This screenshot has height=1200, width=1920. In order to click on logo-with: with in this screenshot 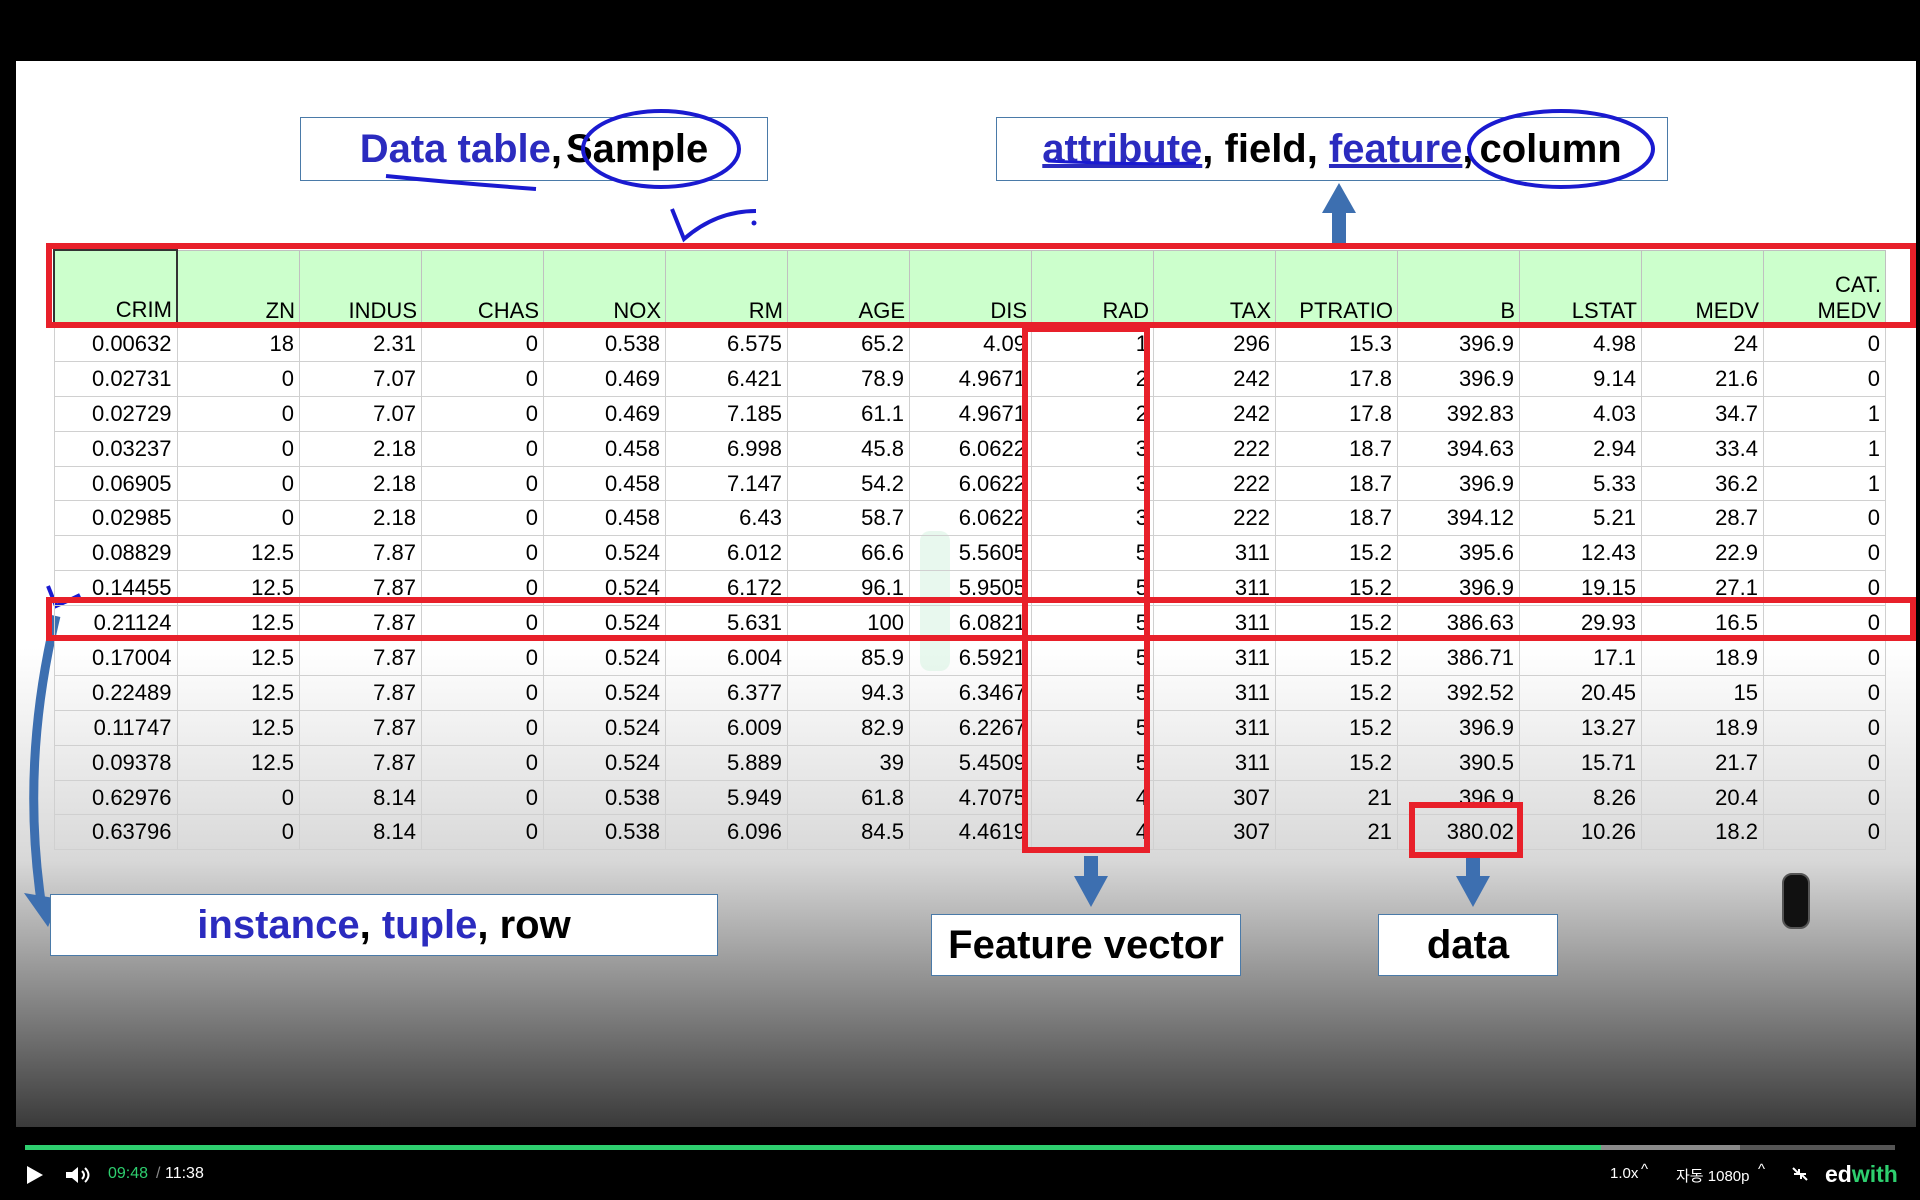, I will do `click(1874, 1174)`.